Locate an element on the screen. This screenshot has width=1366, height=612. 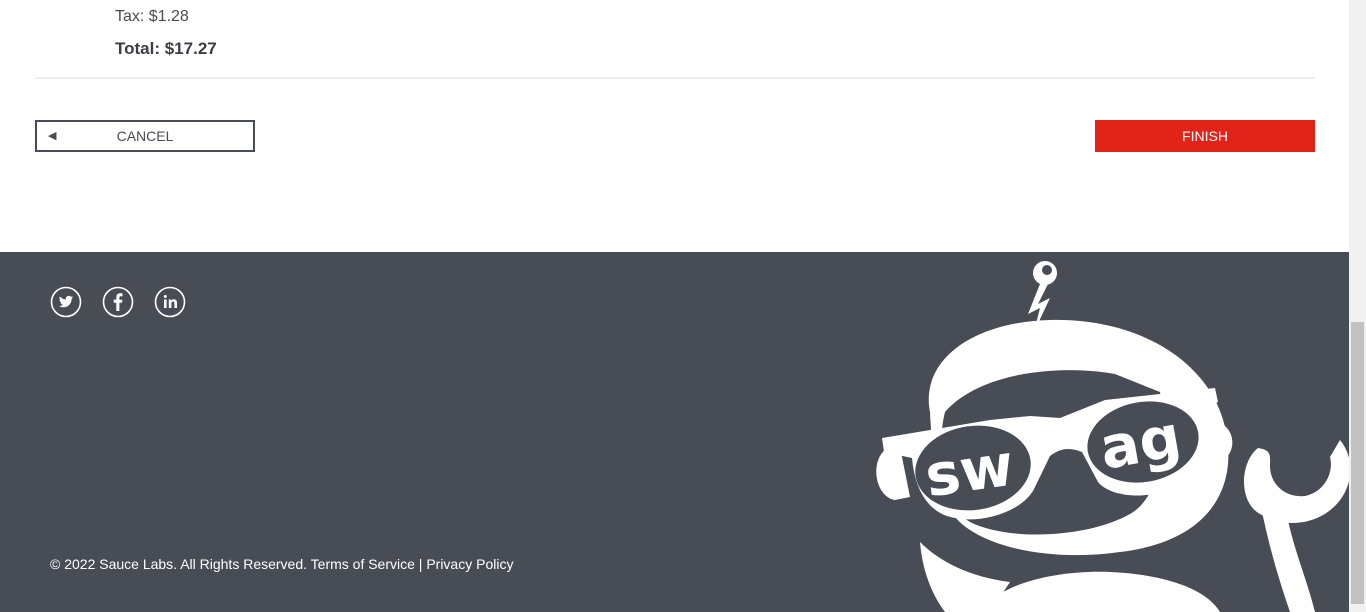
facebook-icon is located at coordinates (118, 302).